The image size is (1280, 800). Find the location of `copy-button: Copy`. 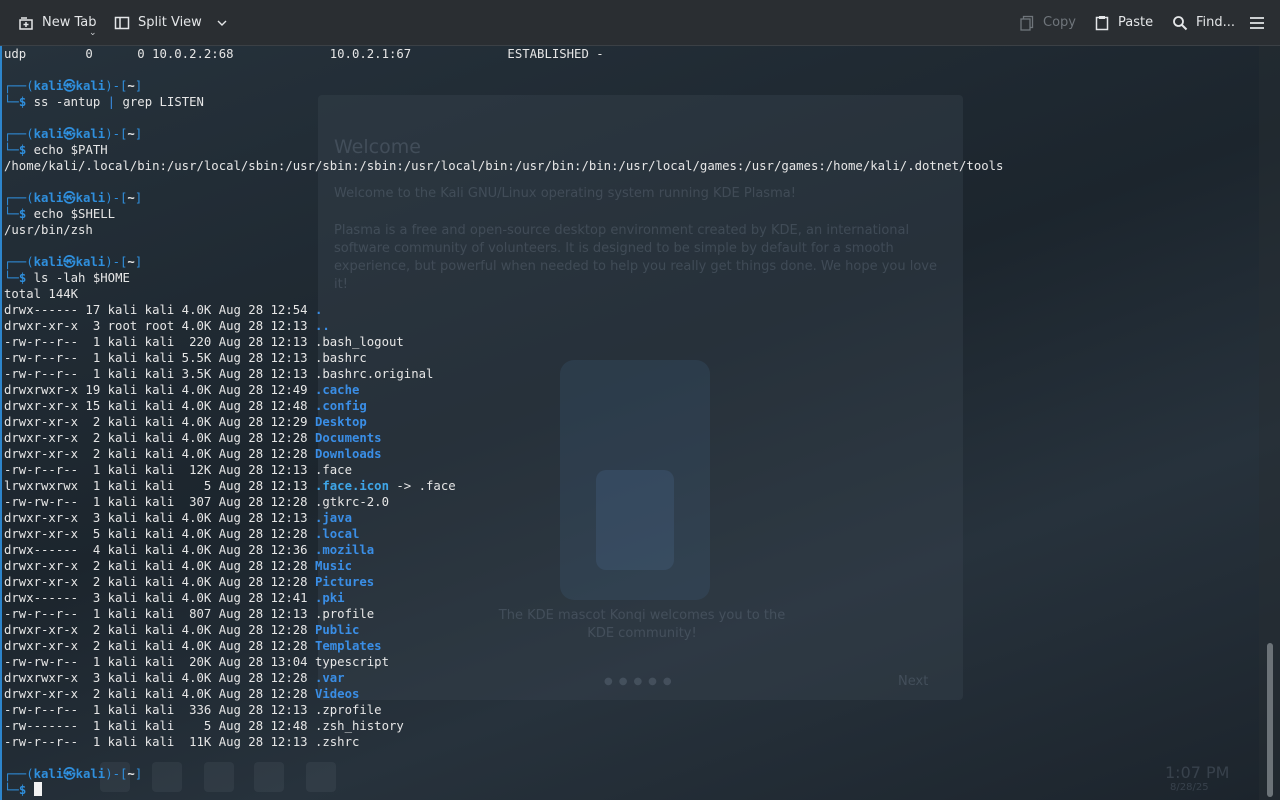

copy-button: Copy is located at coordinates (1047, 22).